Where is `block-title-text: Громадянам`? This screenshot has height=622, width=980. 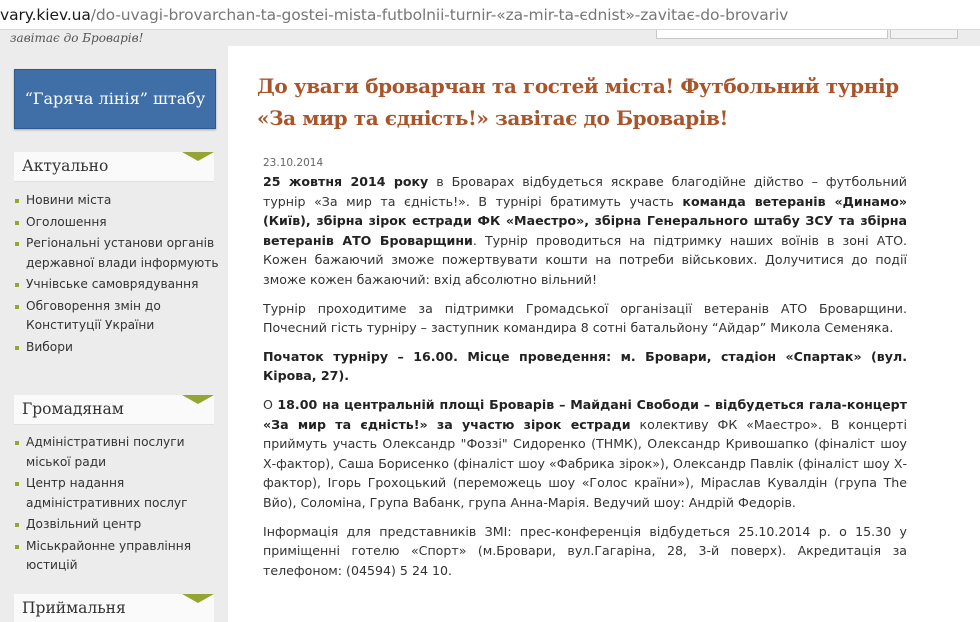 block-title-text: Громадянам is located at coordinates (73, 409).